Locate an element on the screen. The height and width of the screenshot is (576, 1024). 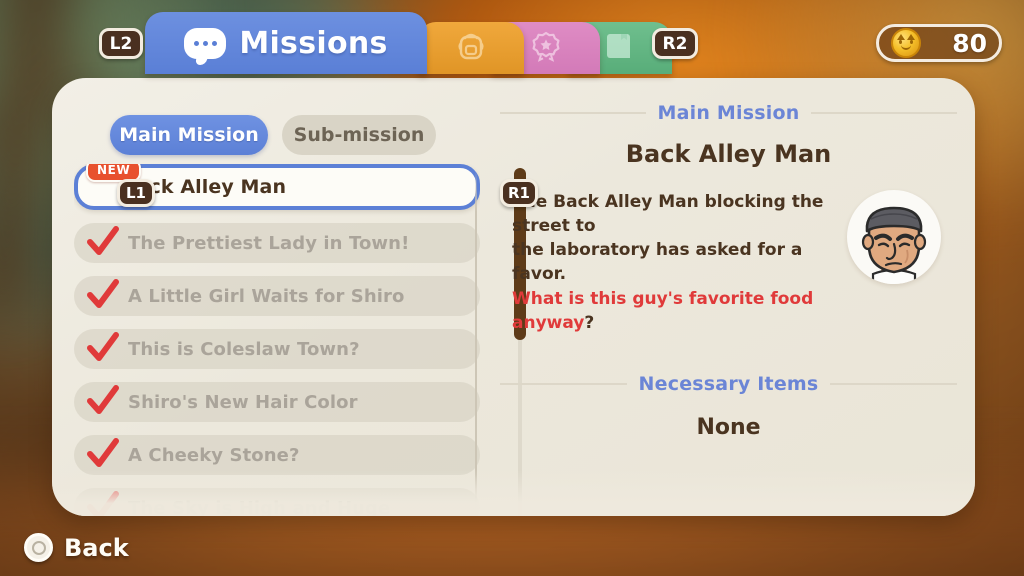
necessary-items-header: Necessary Items is located at coordinates (728, 384).